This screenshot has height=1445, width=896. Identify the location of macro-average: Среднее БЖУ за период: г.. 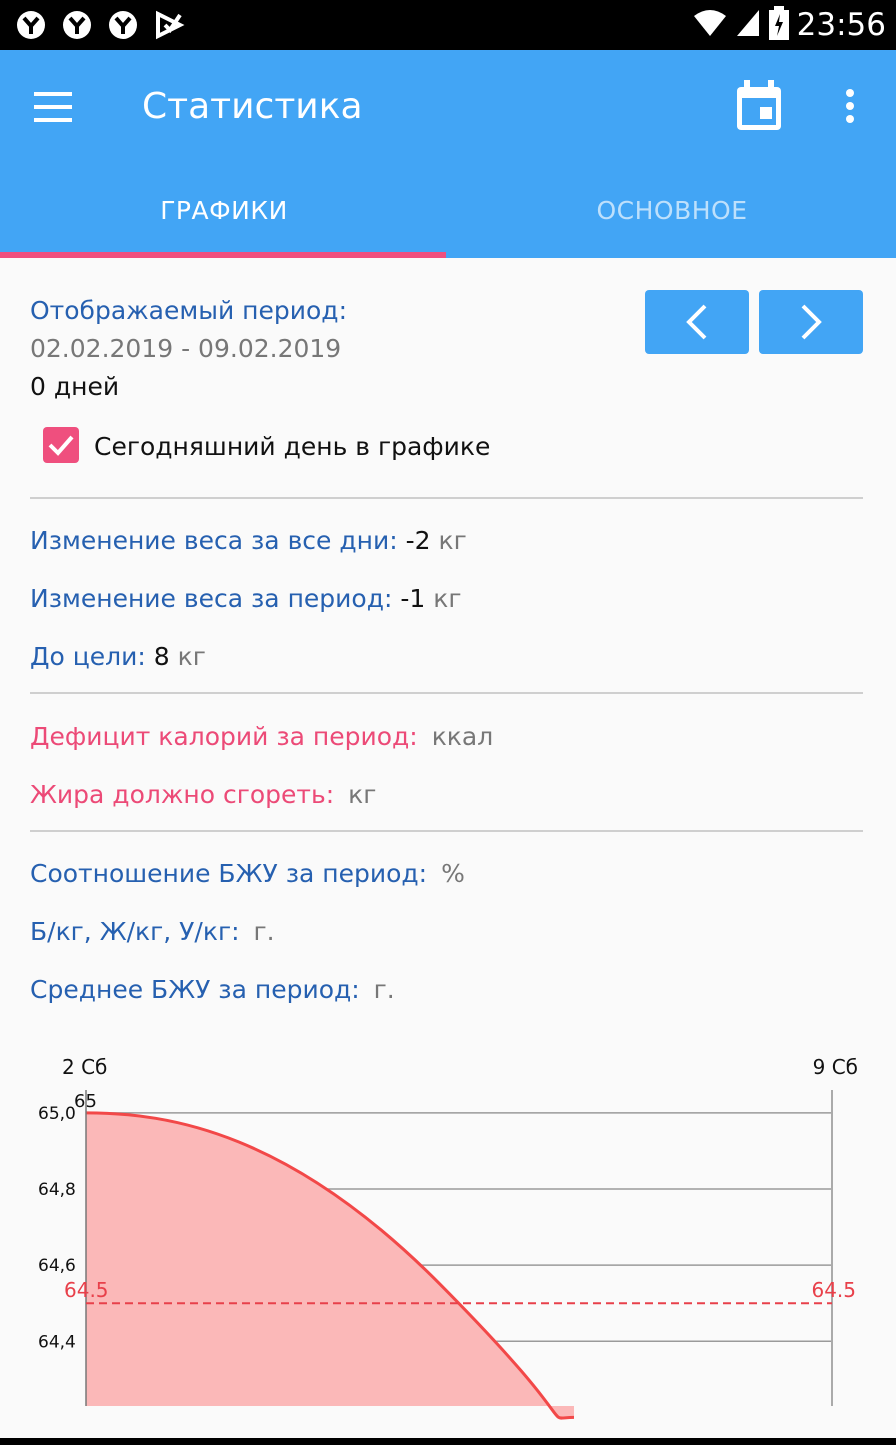
(212, 989).